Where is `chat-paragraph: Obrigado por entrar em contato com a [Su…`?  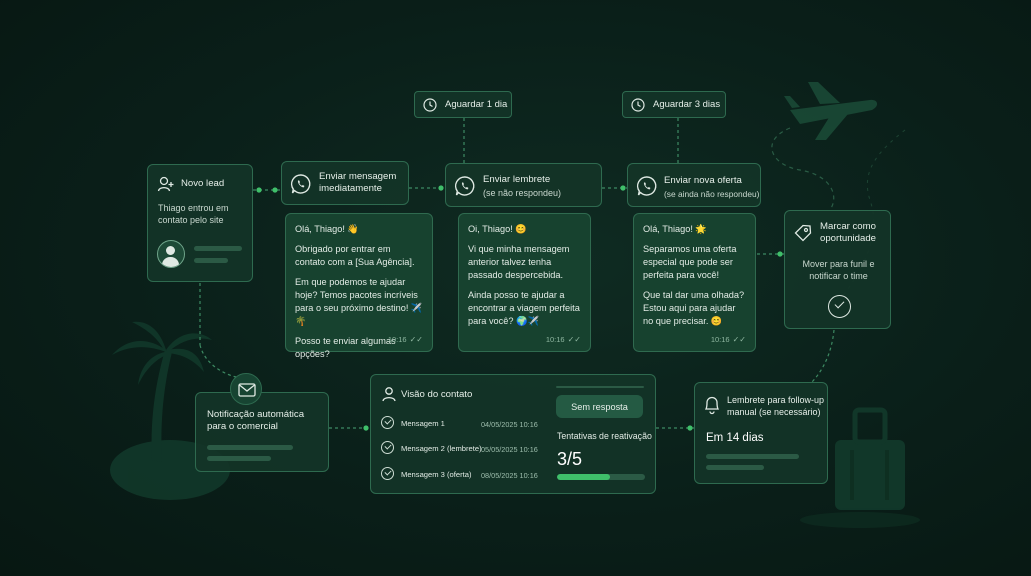
chat-paragraph: Obrigado por entrar em contato com a [Su… is located at coordinates (355, 255).